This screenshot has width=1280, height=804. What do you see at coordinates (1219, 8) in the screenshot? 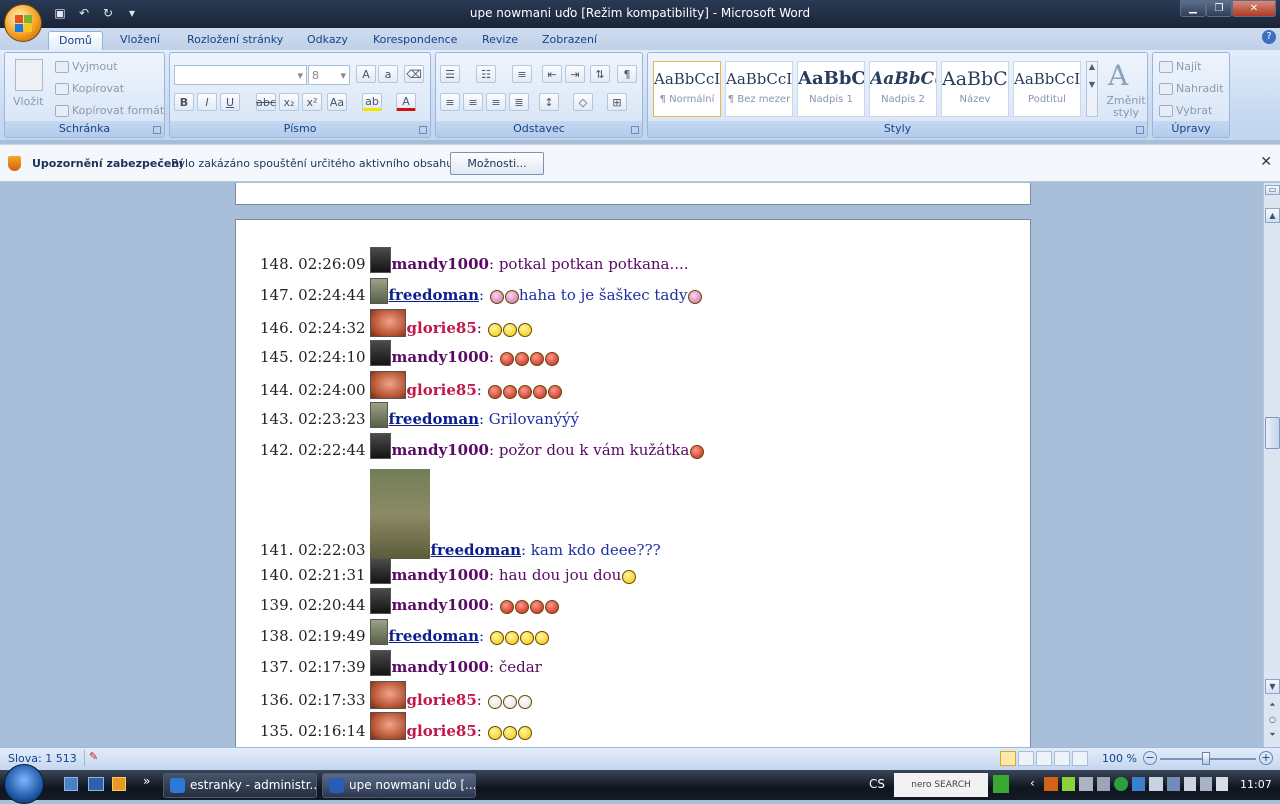
I see `maximize-button: ❐` at bounding box center [1219, 8].